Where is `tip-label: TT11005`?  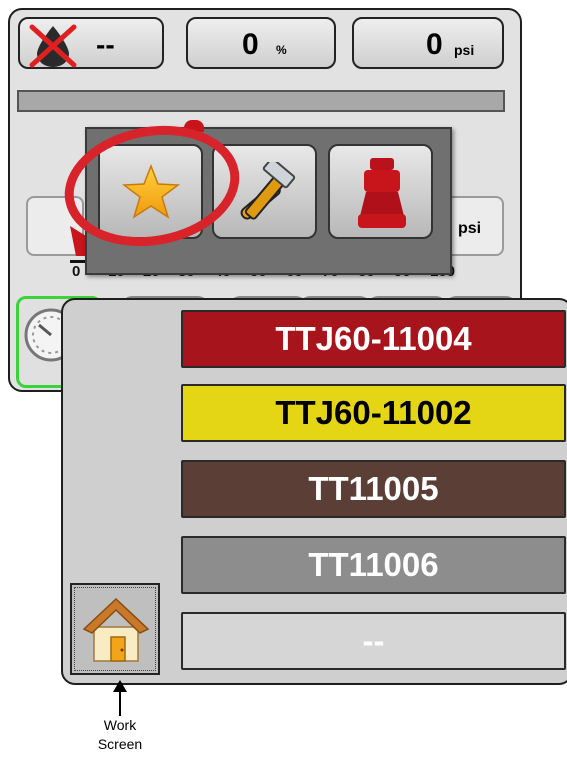
tip-label: TT11005 is located at coordinates (373, 488).